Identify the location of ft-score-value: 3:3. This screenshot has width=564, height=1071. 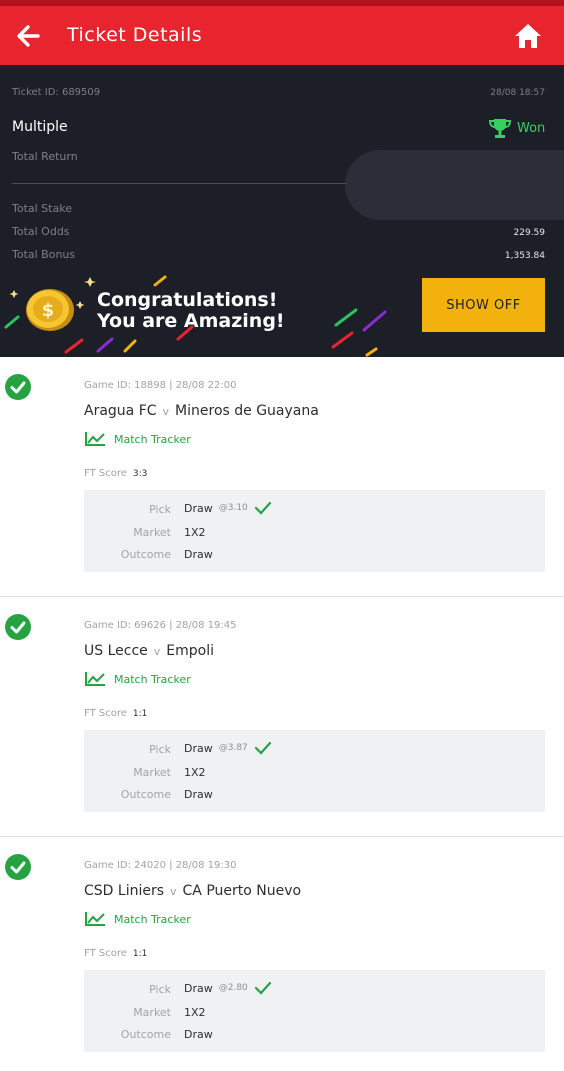
(140, 474).